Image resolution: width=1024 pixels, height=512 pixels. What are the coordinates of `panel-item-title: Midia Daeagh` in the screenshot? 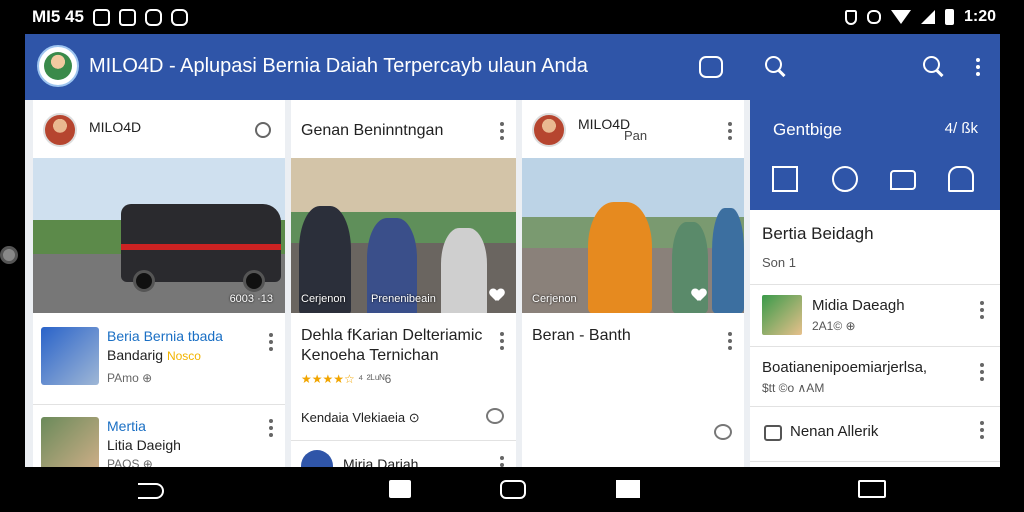 It's located at (858, 305).